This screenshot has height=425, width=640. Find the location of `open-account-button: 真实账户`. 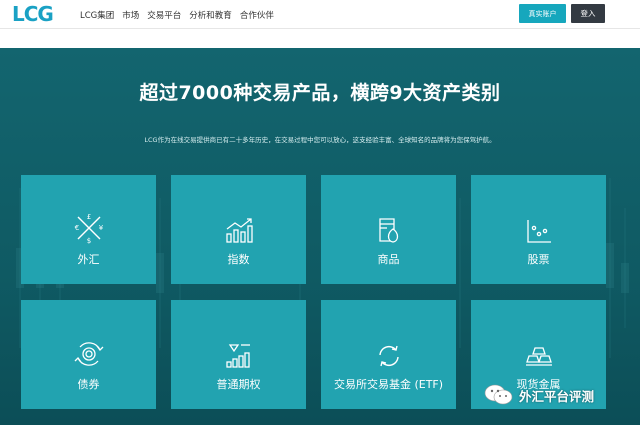

open-account-button: 真实账户 is located at coordinates (542, 13).